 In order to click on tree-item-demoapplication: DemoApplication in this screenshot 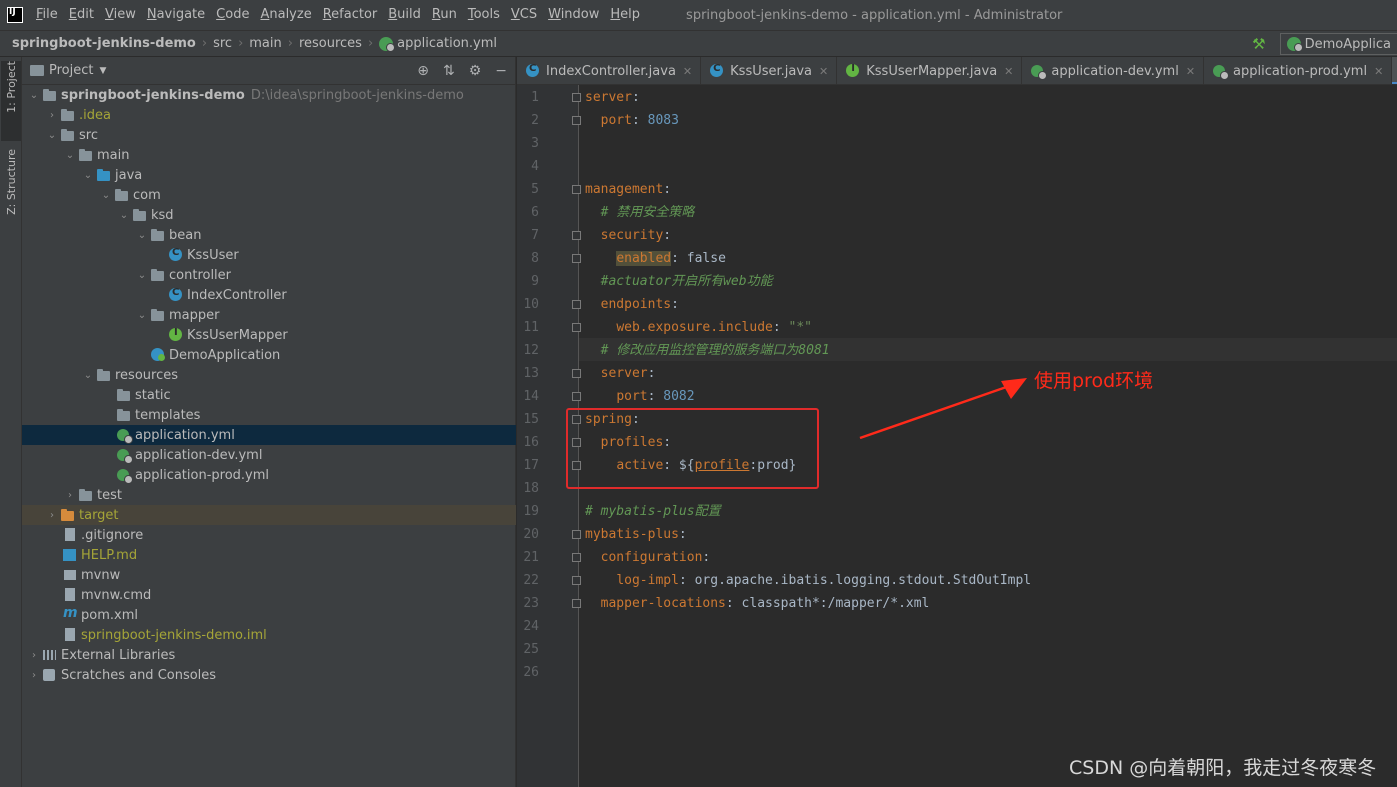, I will do `click(269, 355)`.